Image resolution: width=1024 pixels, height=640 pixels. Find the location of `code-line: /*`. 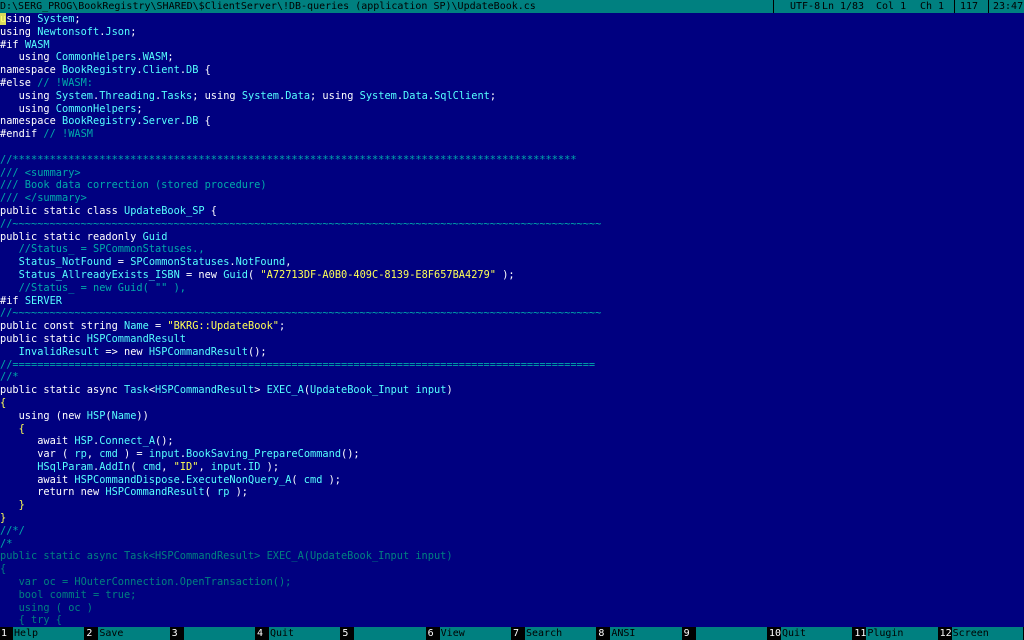

code-line: /* is located at coordinates (512, 544).